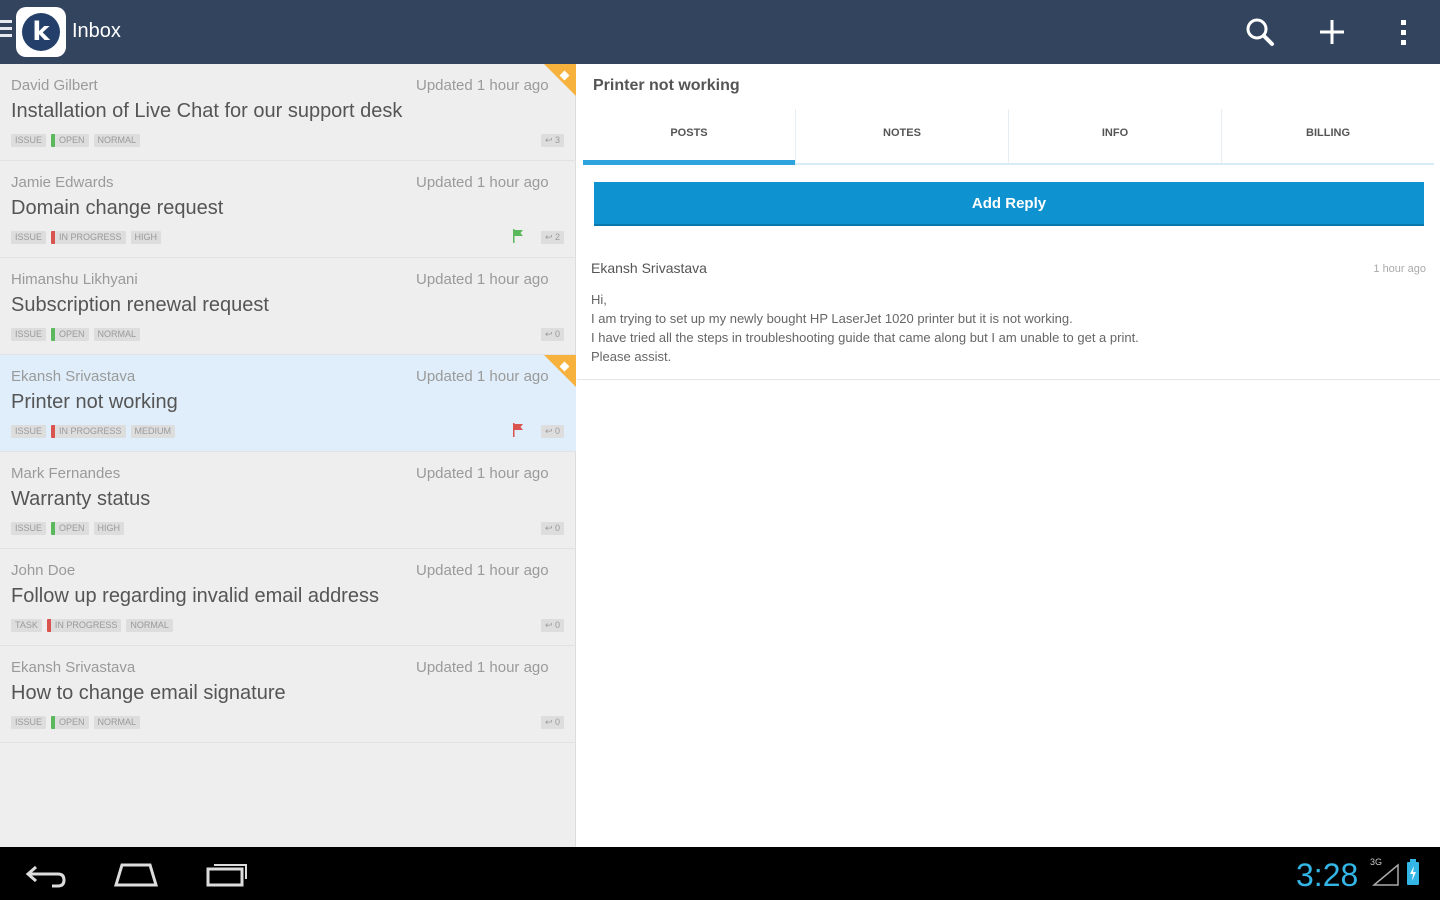  Describe the element at coordinates (557, 237) in the screenshot. I see `reply-count: 2` at that location.